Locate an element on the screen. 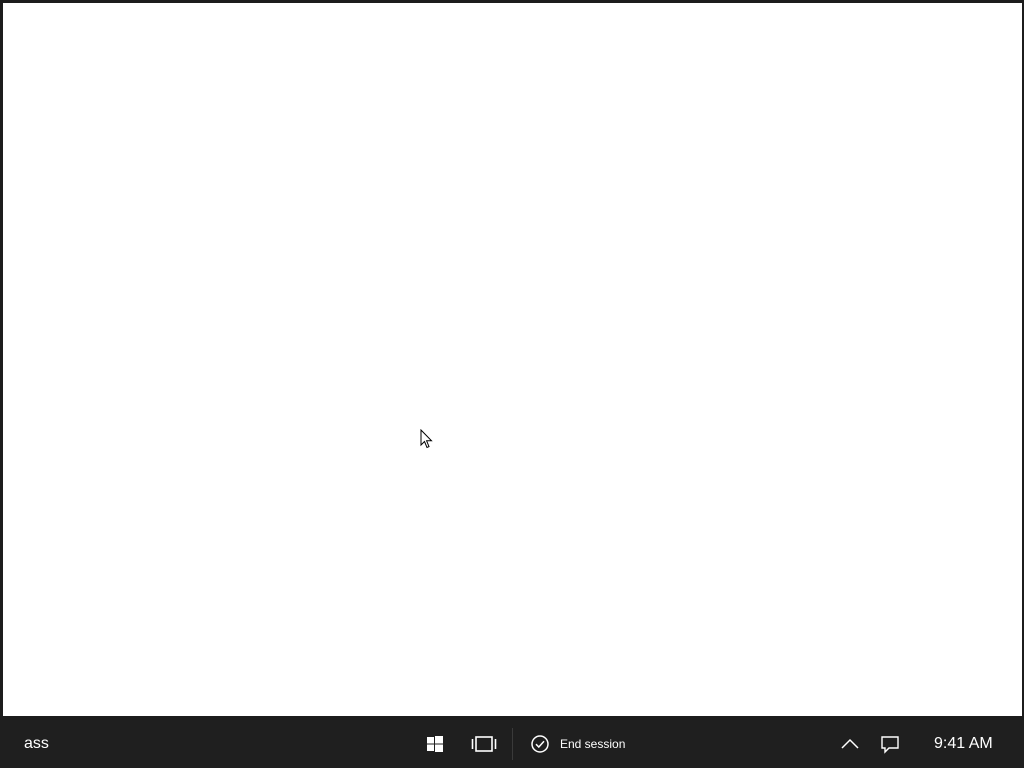 This screenshot has width=1024, height=768. taskbar-app-label: ass is located at coordinates (36, 744).